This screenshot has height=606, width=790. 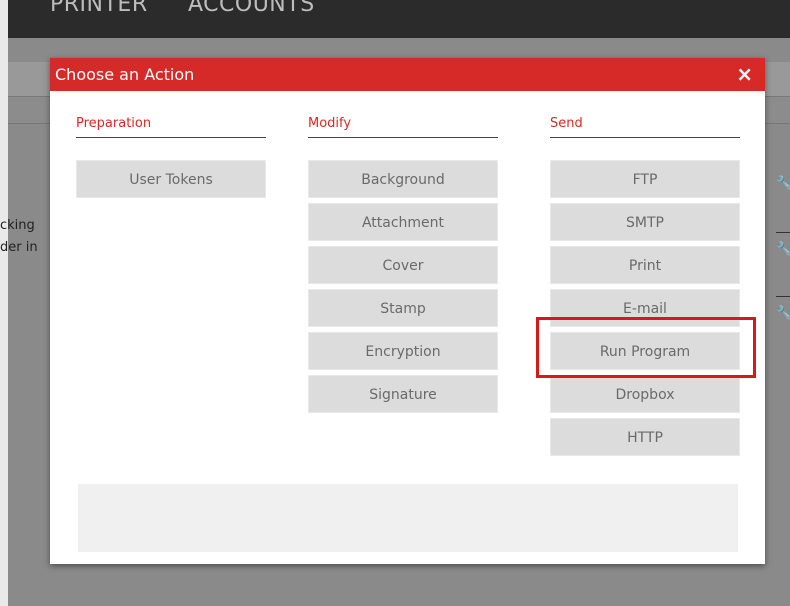 What do you see at coordinates (403, 179) in the screenshot?
I see `background-button: Background` at bounding box center [403, 179].